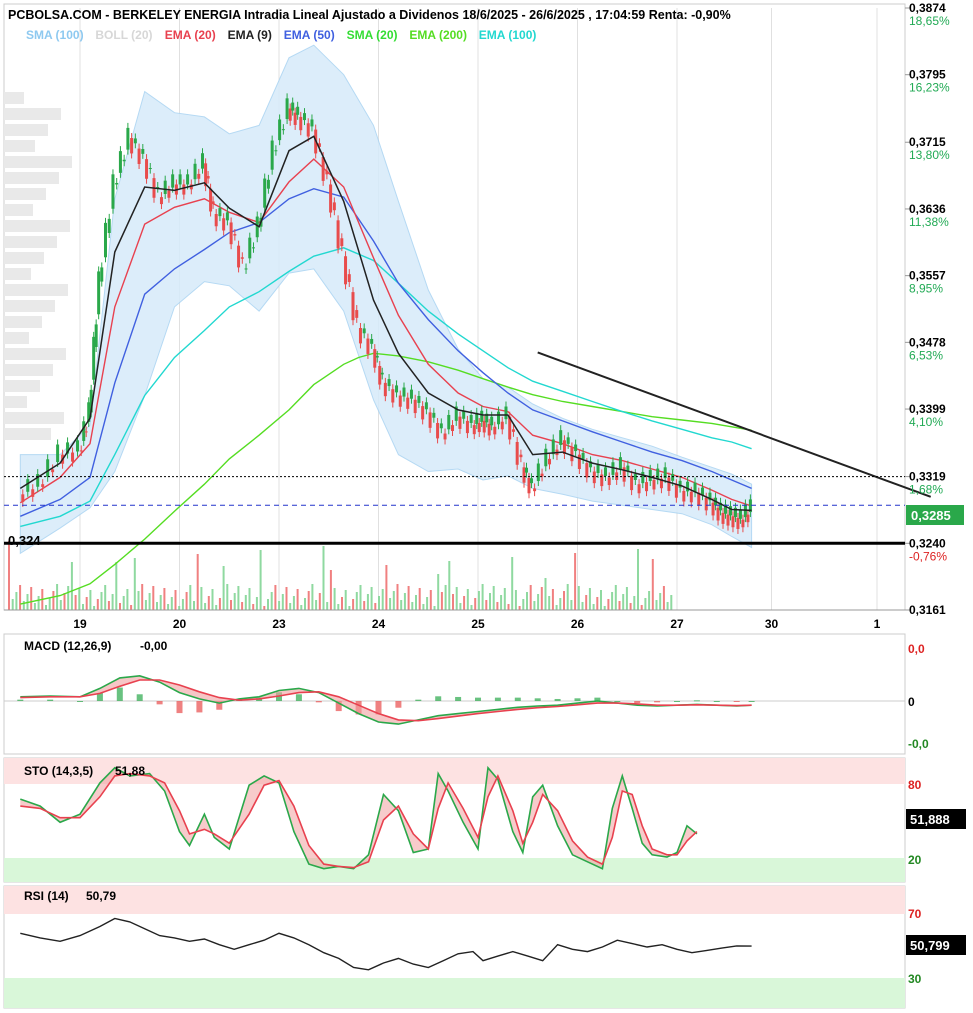  I want to click on price-y-pct-label: 18,65%, so click(929, 21).